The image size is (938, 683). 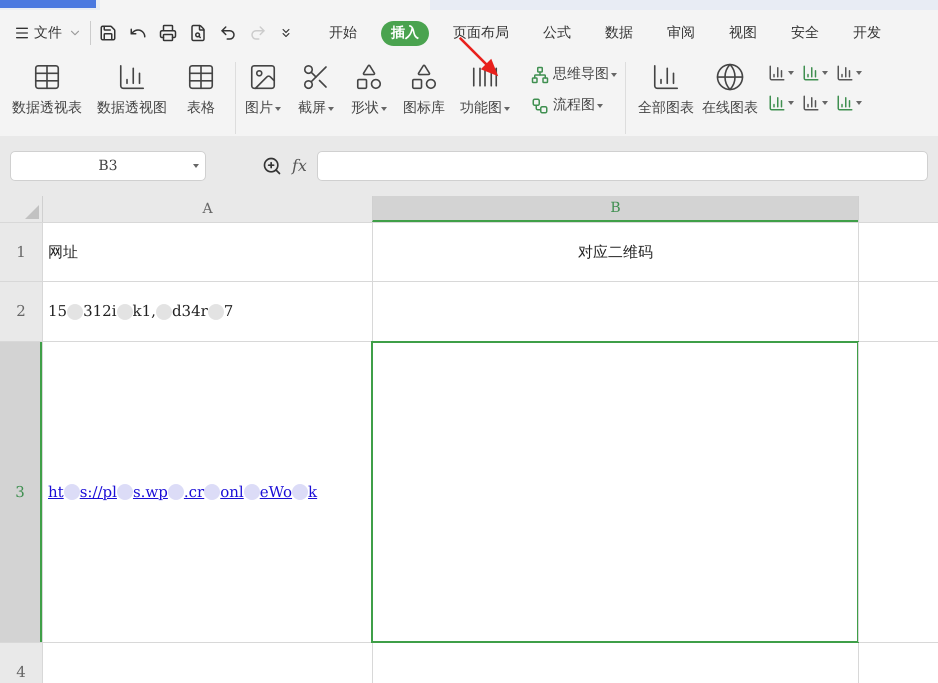 What do you see at coordinates (98, 492) in the screenshot?
I see `link-text: s://pl` at bounding box center [98, 492].